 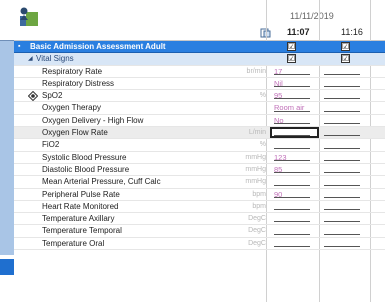 I want to click on flowsheet-row: FiO2%, so click(x=199, y=145).